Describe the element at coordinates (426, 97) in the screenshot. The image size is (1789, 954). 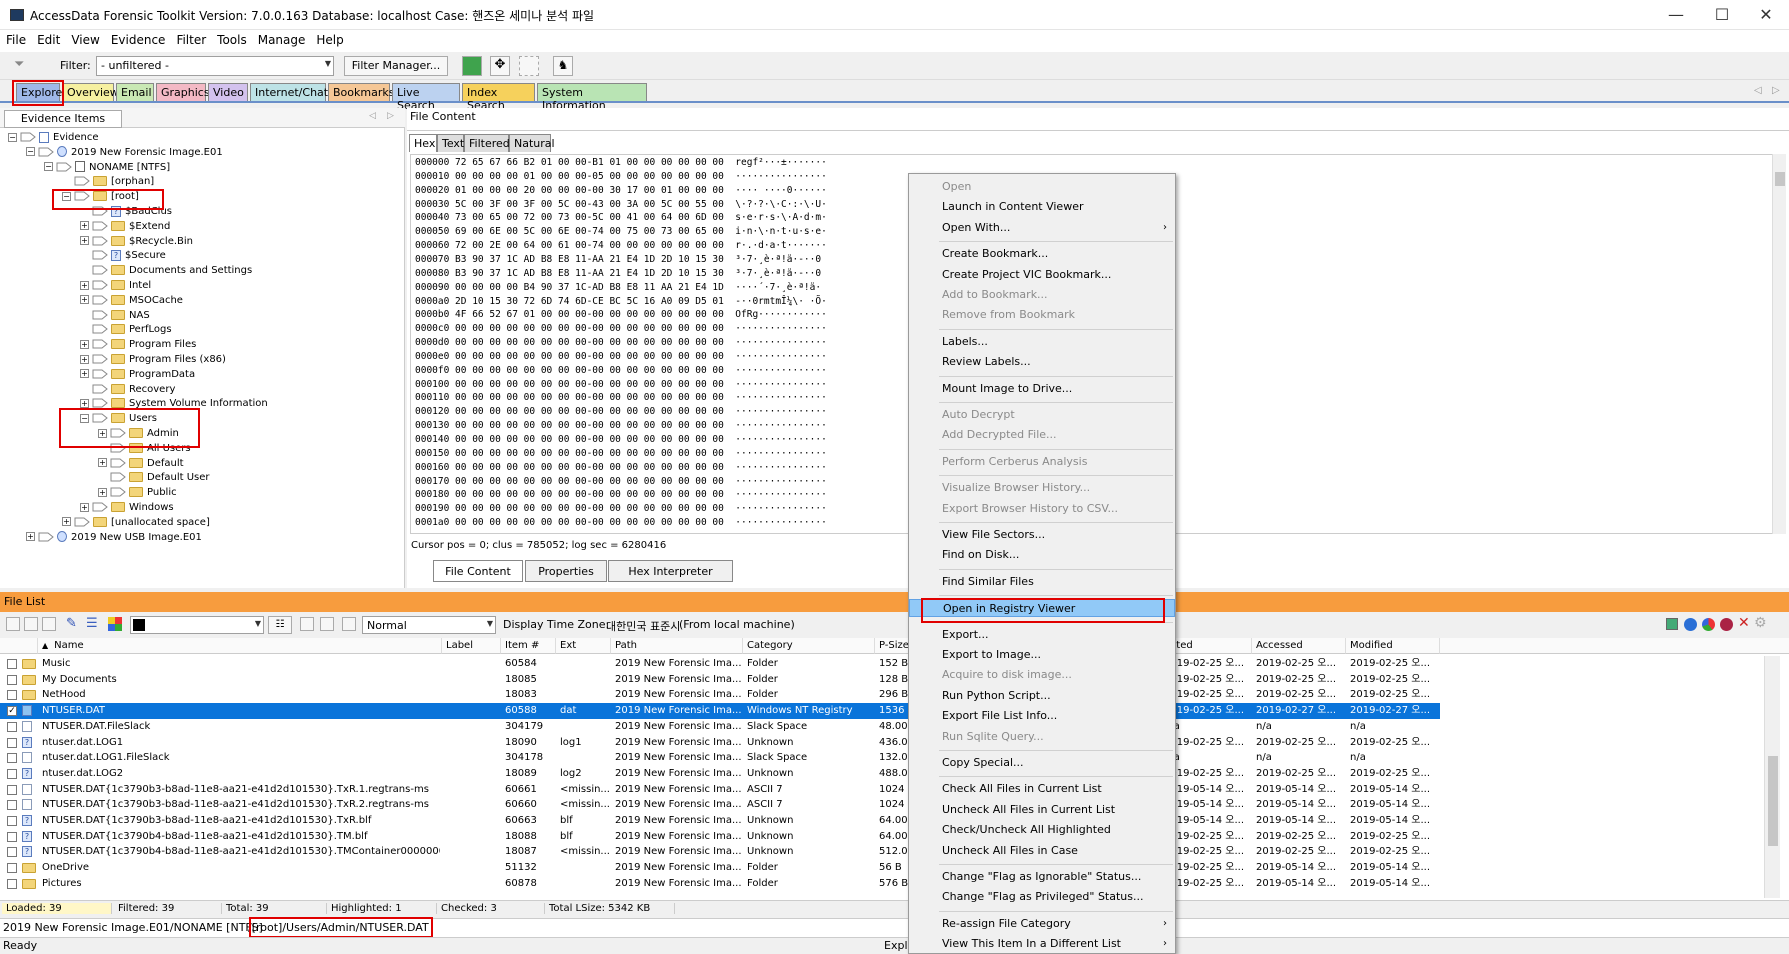
I see `tab-live-search: Live Search` at that location.